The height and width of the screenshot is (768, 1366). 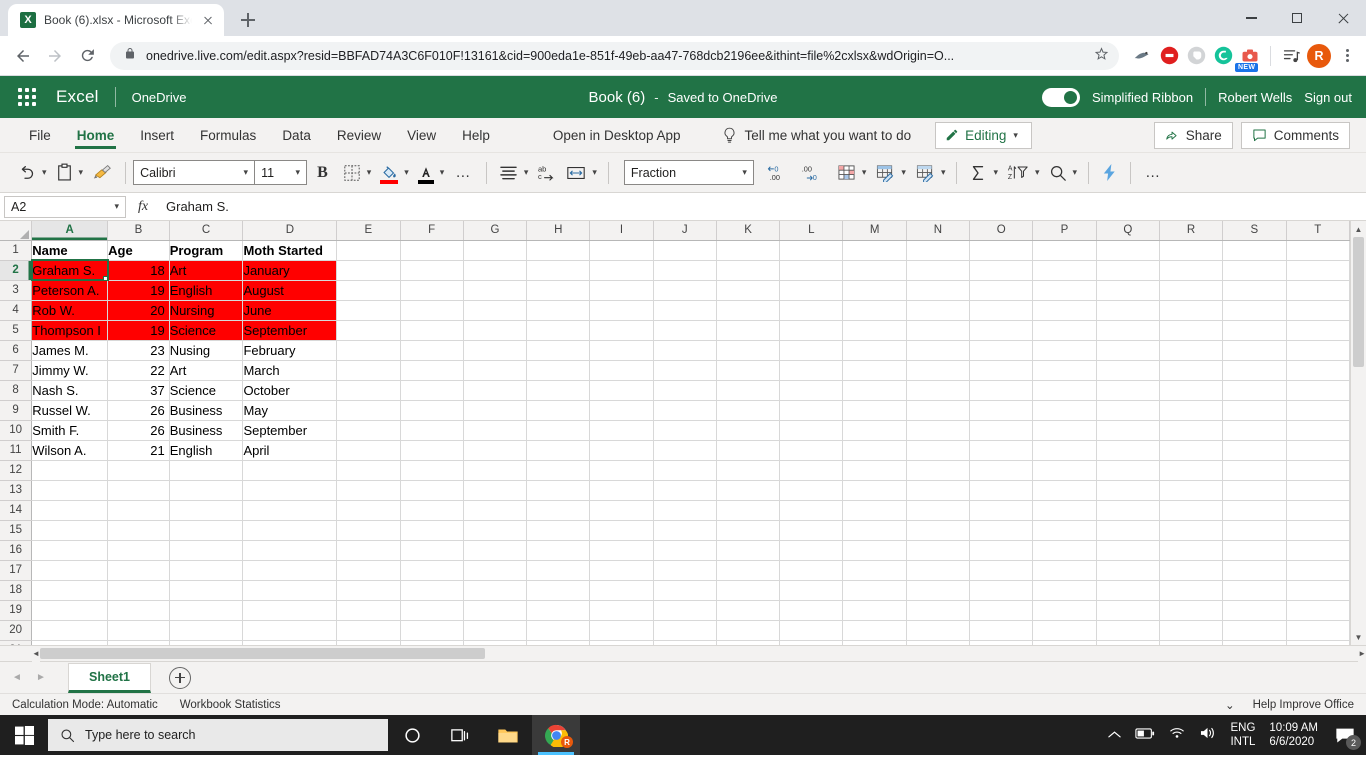 What do you see at coordinates (945, 172) in the screenshot?
I see `cell-styles-dropdown: ▾` at bounding box center [945, 172].